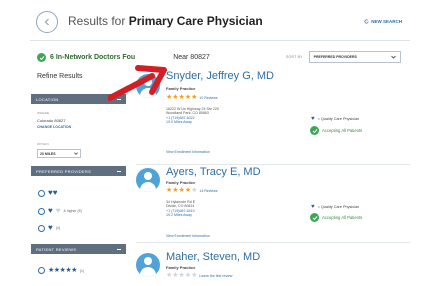  Describe the element at coordinates (123, 57) in the screenshot. I see `results-count: 6 In-Network Doctors Fou Near 80827` at that location.